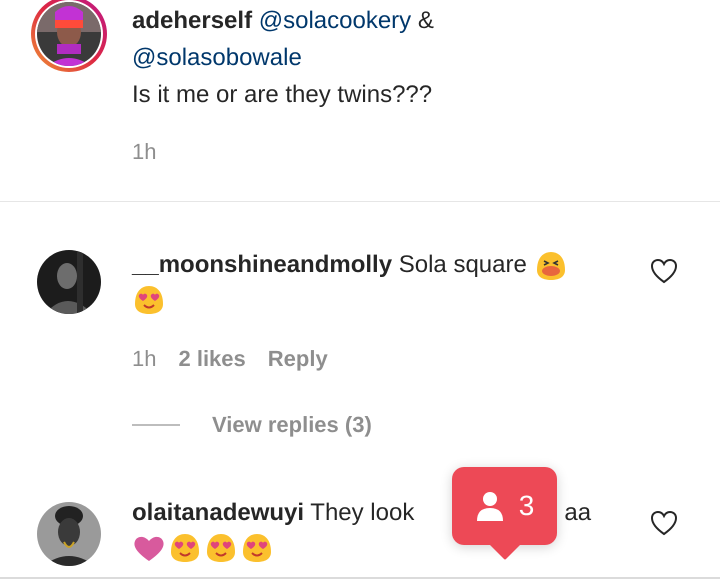  What do you see at coordinates (362, 512) in the screenshot?
I see `comment-text: They look` at bounding box center [362, 512].